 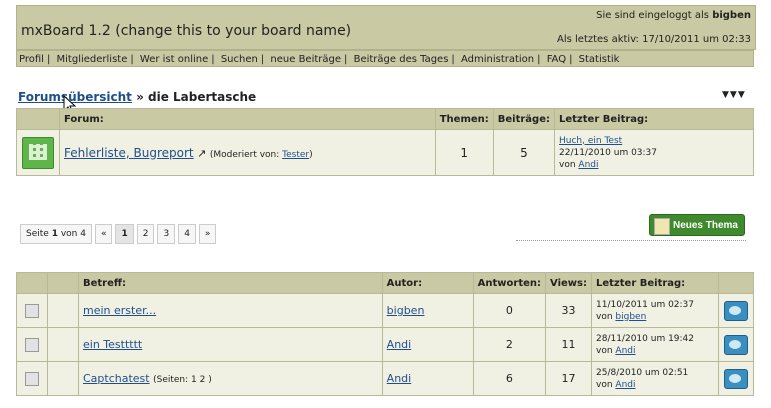 What do you see at coordinates (124, 234) in the screenshot?
I see `page-1-button: 1` at bounding box center [124, 234].